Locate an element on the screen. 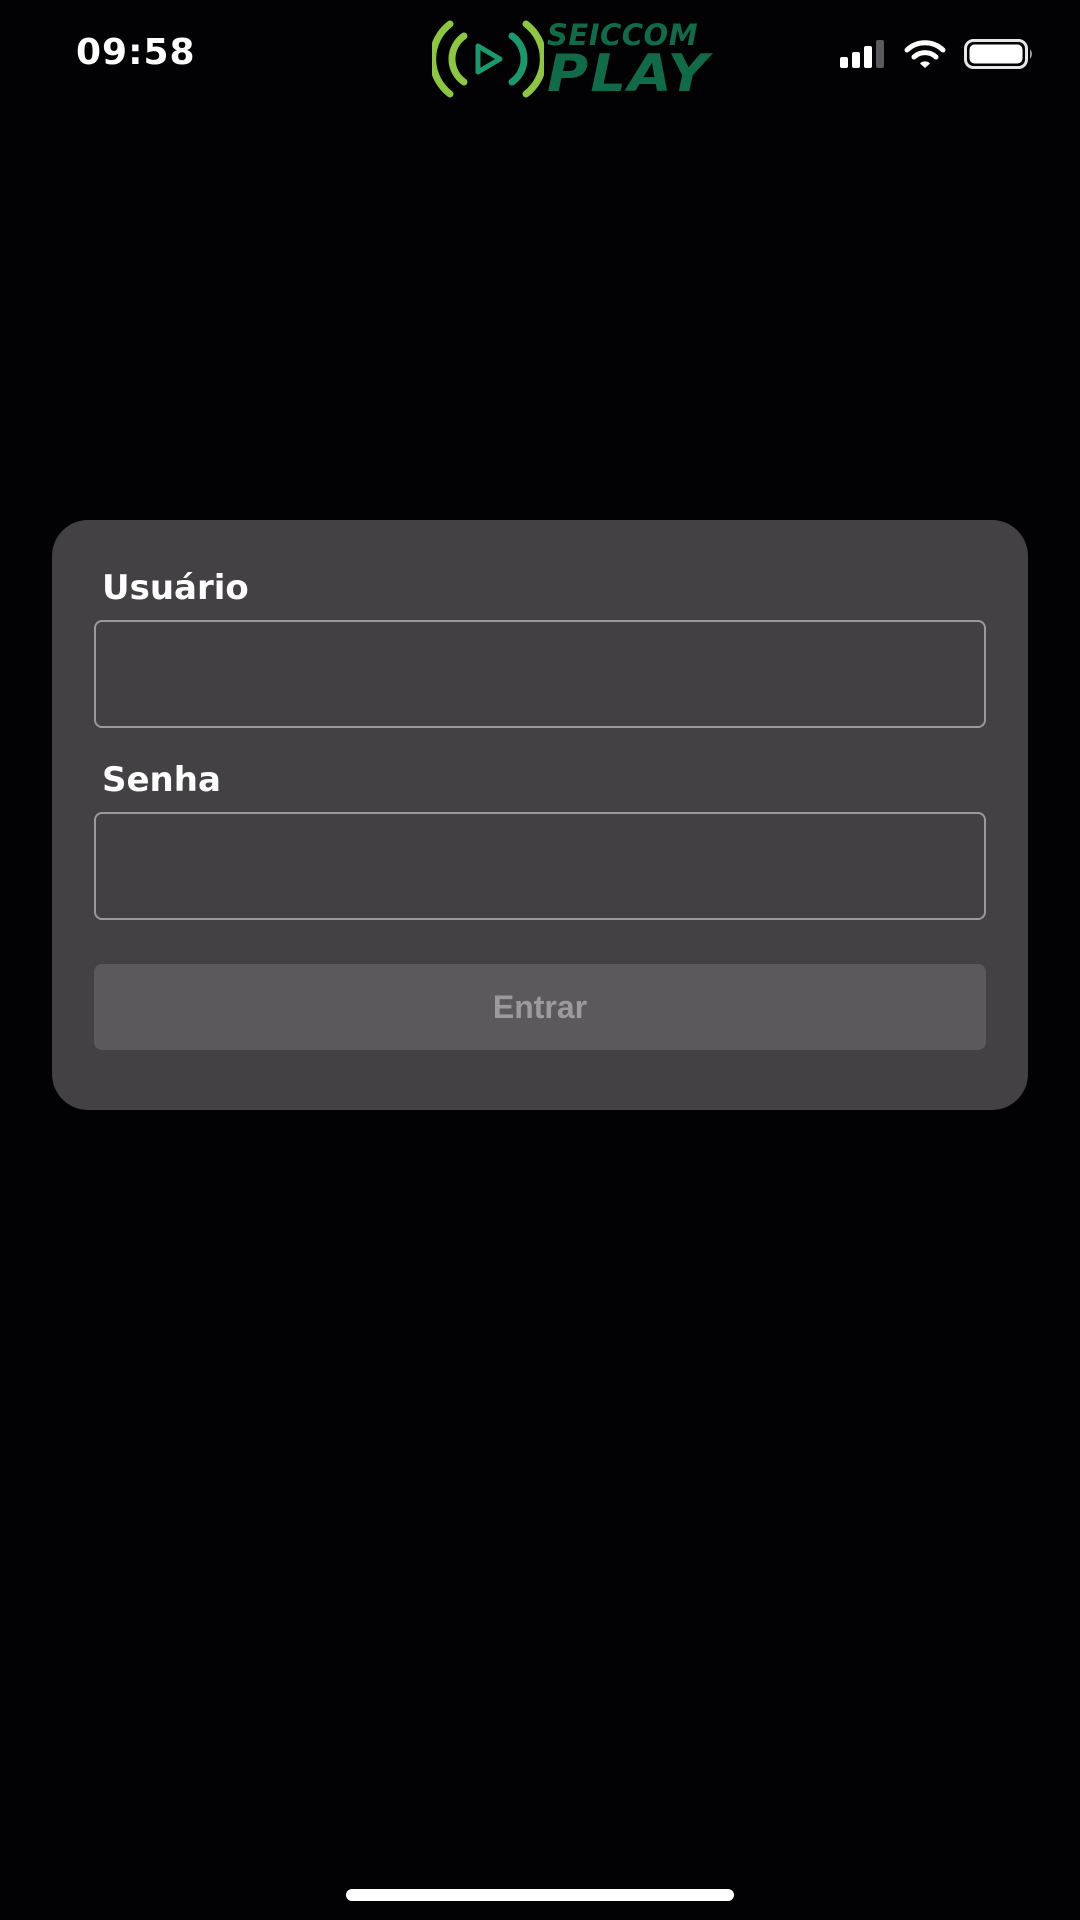 This screenshot has height=1920, width=1080. login-button: Entrar is located at coordinates (540, 1007).